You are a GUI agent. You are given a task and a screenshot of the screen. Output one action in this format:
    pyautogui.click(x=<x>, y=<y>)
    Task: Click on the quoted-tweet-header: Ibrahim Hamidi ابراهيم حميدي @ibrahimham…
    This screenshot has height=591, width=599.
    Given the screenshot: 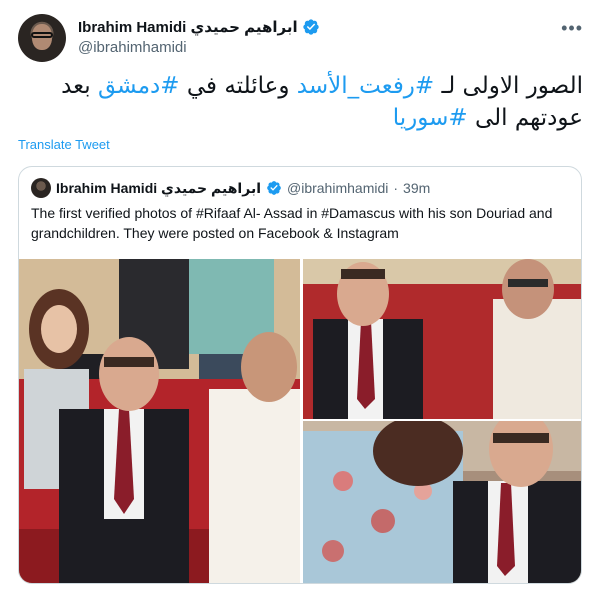 What is the action you would take?
    pyautogui.click(x=230, y=188)
    